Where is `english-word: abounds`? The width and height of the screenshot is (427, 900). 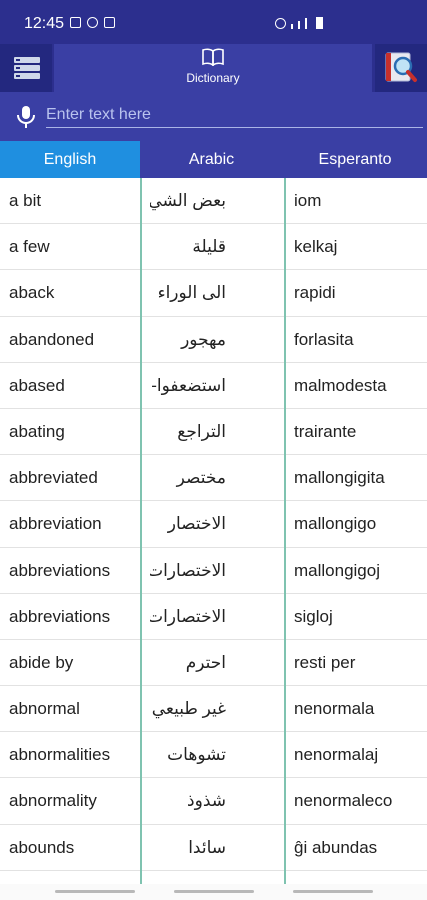 english-word: abounds is located at coordinates (42, 847).